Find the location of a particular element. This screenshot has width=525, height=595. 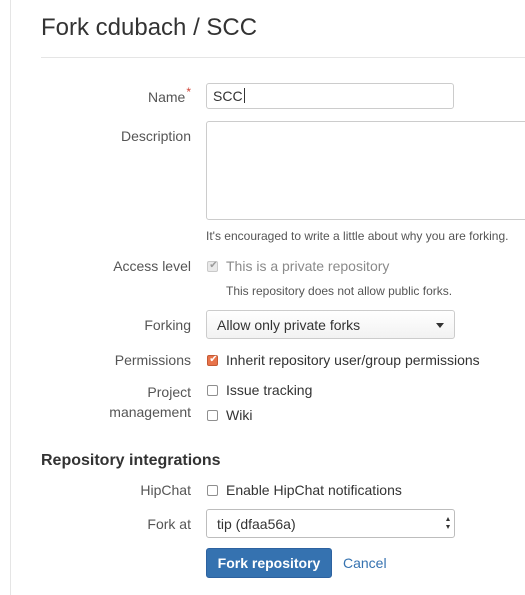

title-divider is located at coordinates (283, 57).